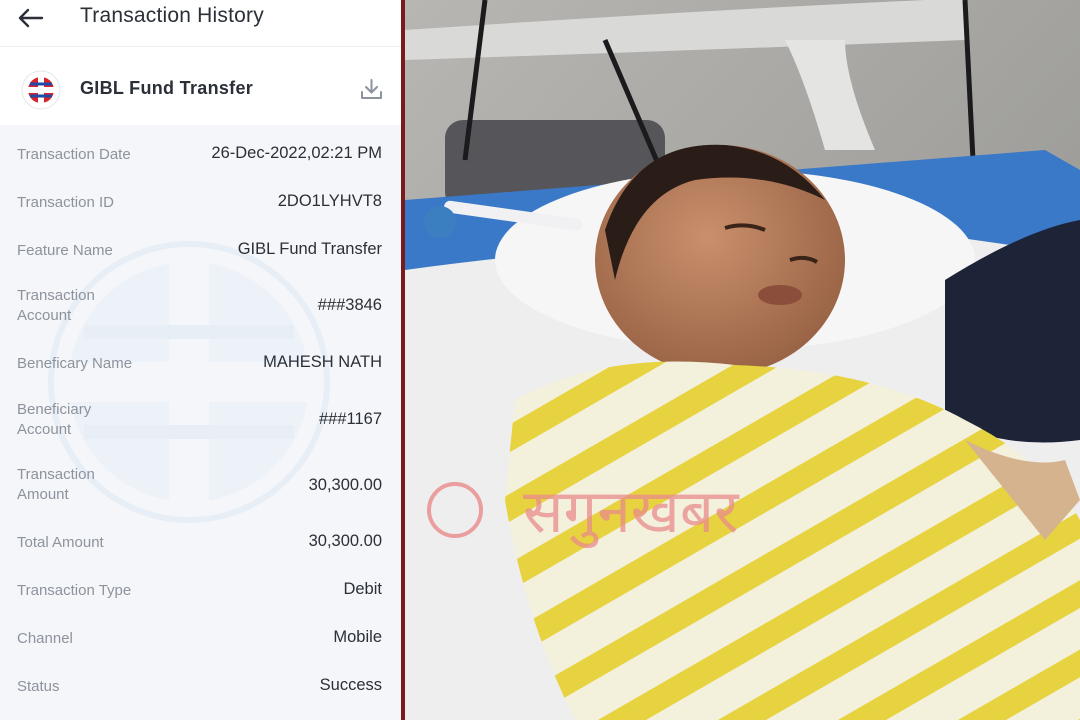 This screenshot has height=720, width=1080. I want to click on detail-value: 2DO1LYHVT8, so click(329, 201).